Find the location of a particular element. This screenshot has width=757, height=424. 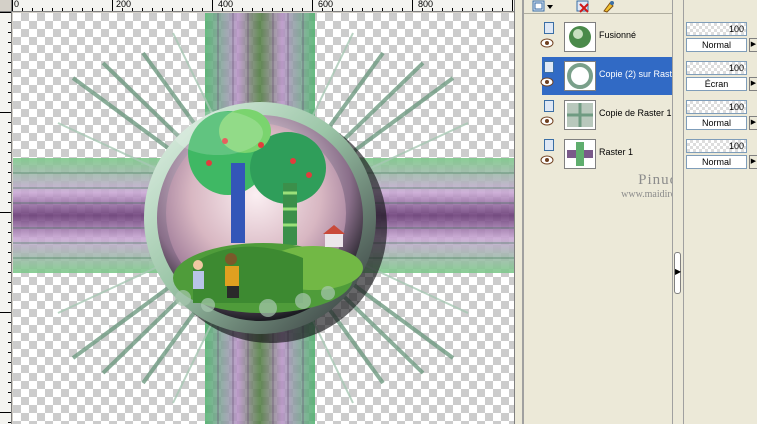

ruler-label: 0 is located at coordinates (17, 4).